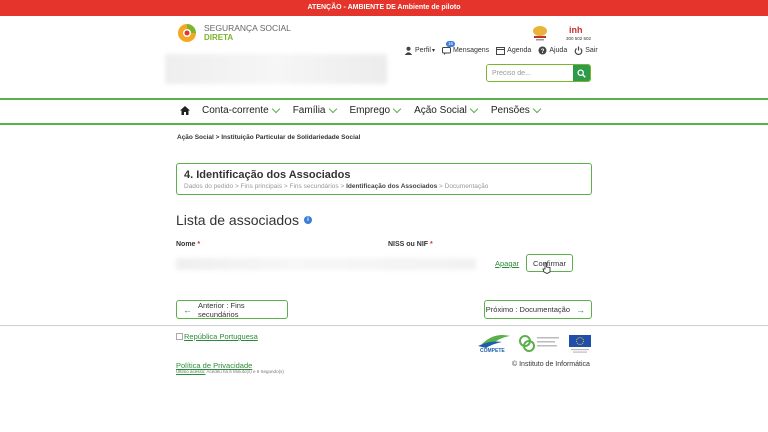 Image resolution: width=768 pixels, height=432 pixels. I want to click on arrow-left-icon: ←, so click(187, 309).